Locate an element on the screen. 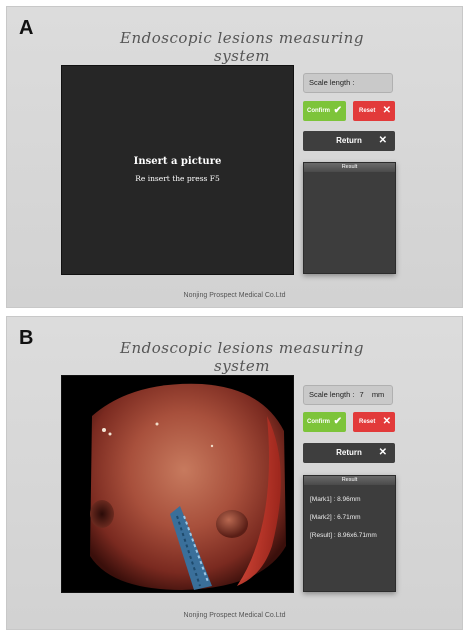  panel-letter: B is located at coordinates (26, 338).